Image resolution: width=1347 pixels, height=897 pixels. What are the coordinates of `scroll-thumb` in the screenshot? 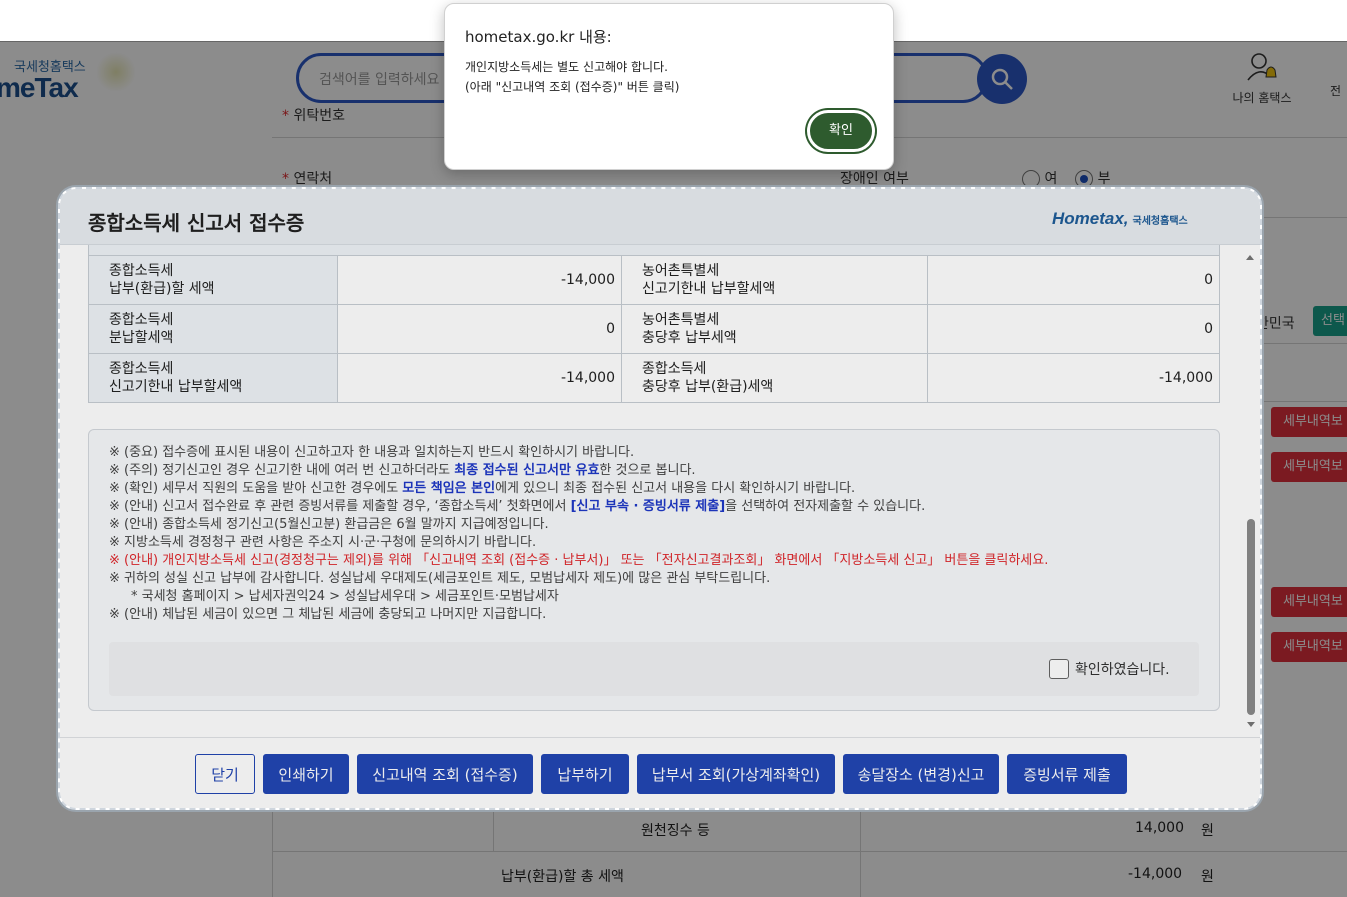 It's located at (1251, 617).